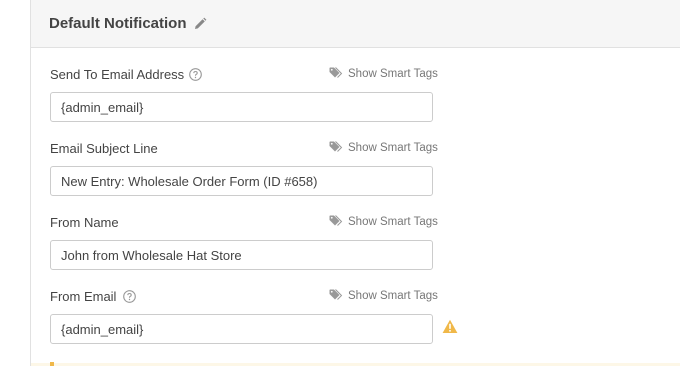 This screenshot has height=366, width=680. I want to click on warning-triangle-icon, so click(450, 326).